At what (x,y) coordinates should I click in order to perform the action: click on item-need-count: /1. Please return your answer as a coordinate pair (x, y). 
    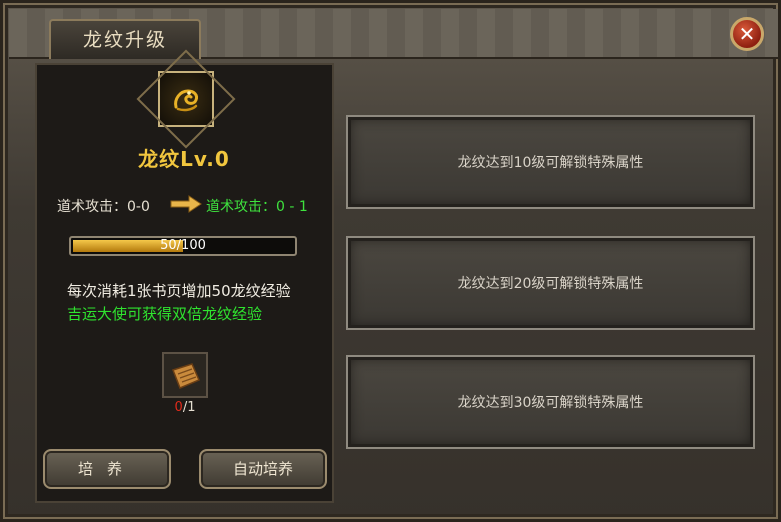
    Looking at the image, I should click on (189, 407).